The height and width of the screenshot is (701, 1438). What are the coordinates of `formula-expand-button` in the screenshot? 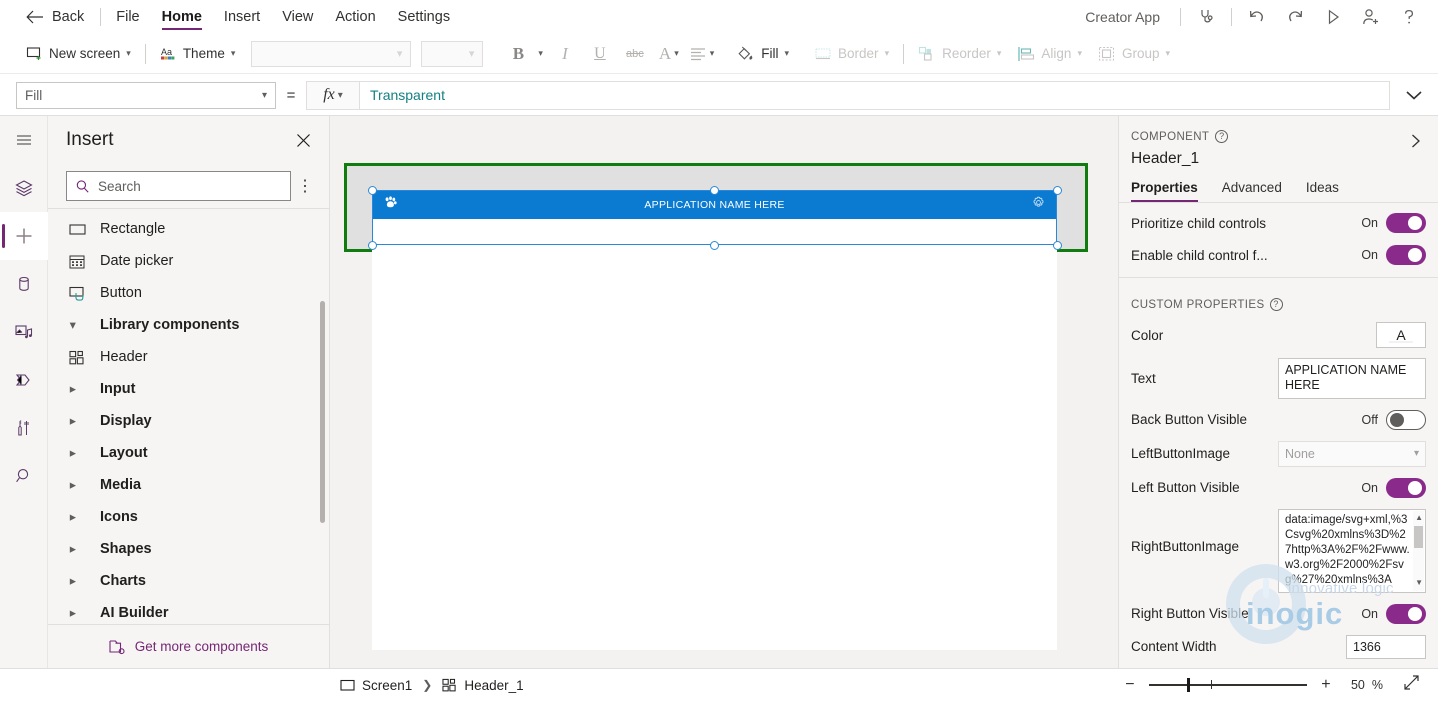 It's located at (1414, 95).